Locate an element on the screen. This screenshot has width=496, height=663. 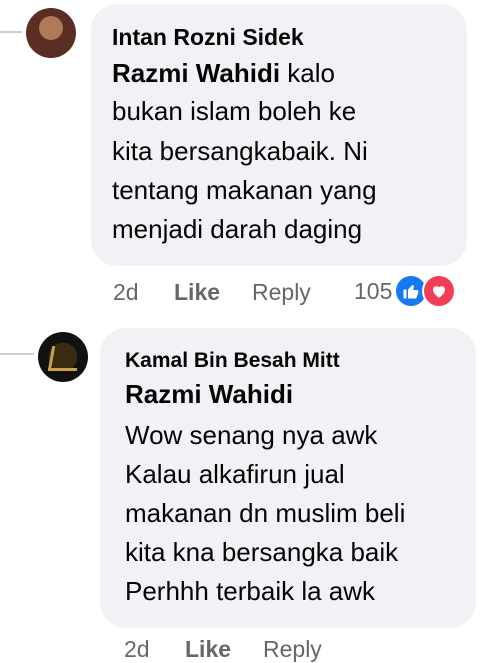
comment-text-line: Perhhh terbaik la awk is located at coordinates (250, 591).